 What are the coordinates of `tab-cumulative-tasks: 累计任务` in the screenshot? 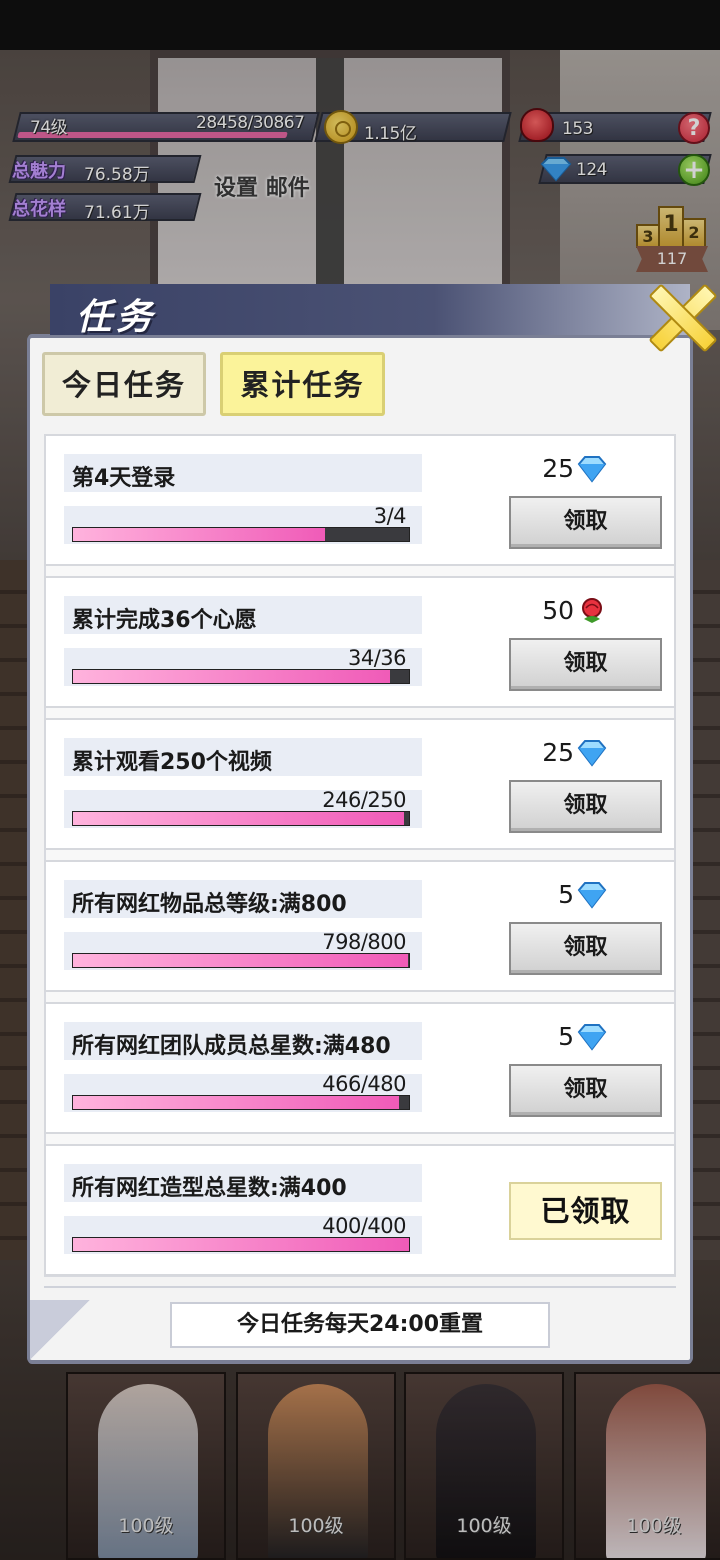 It's located at (302, 384).